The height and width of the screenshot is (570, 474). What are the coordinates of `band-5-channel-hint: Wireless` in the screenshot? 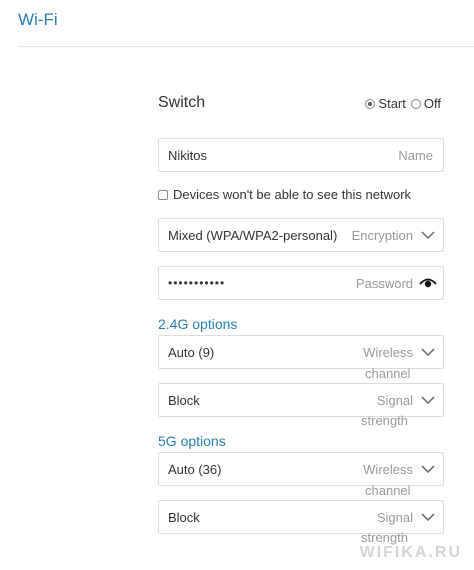 It's located at (388, 469).